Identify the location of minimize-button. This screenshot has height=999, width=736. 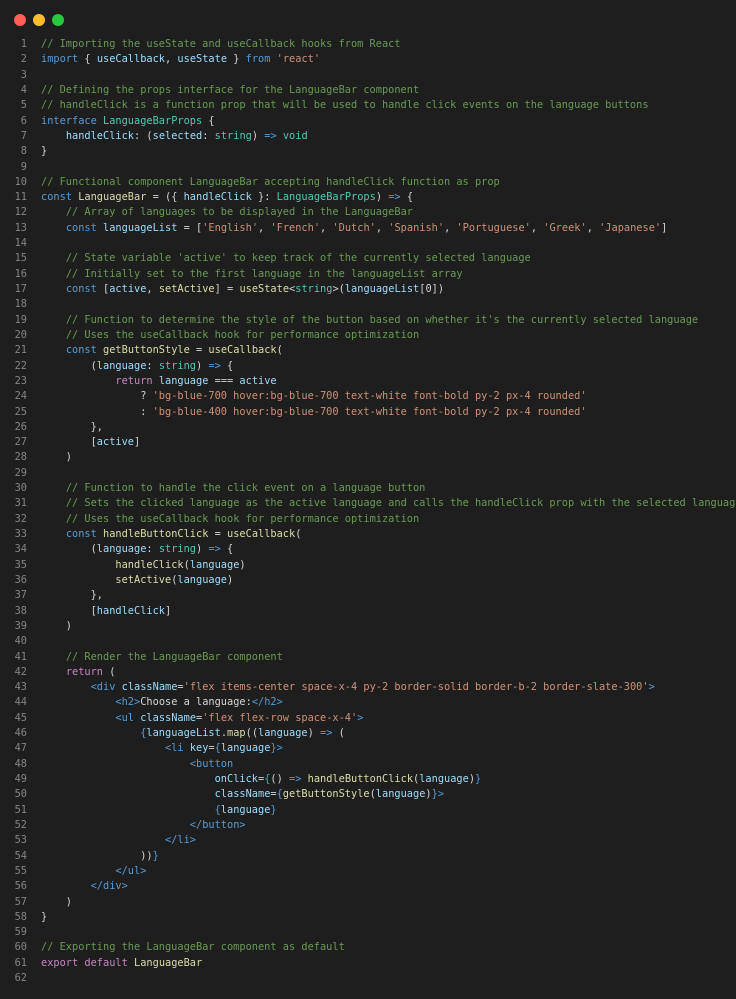
(39, 20).